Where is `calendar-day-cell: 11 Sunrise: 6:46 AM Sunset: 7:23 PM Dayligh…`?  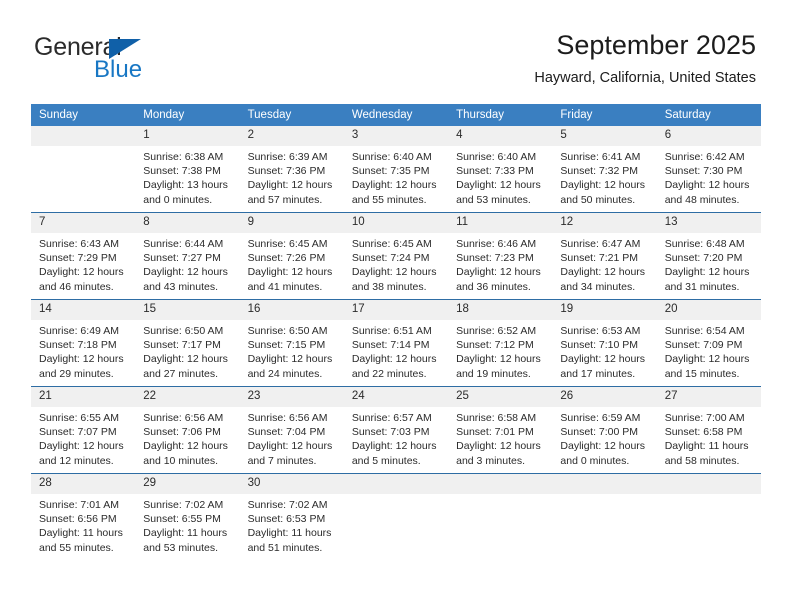
calendar-day-cell: 11 Sunrise: 6:46 AM Sunset: 7:23 PM Dayligh… is located at coordinates (500, 256).